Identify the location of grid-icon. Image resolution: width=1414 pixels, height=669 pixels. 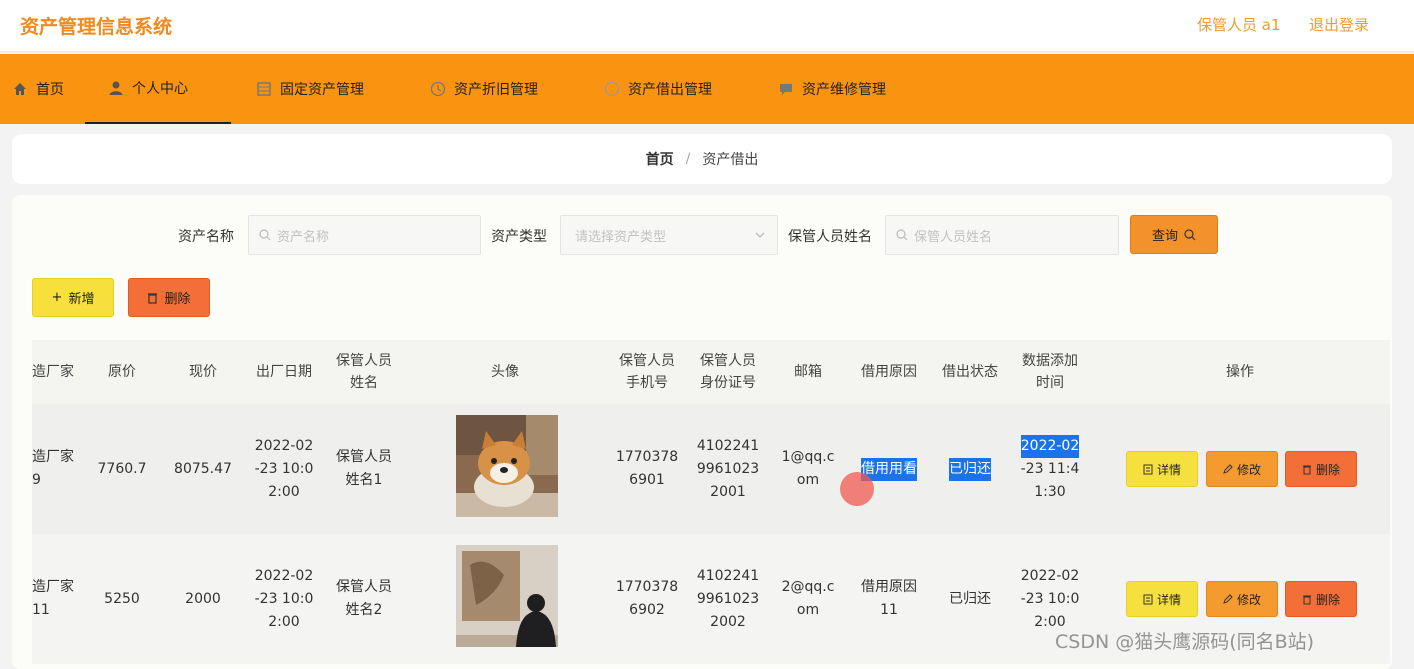
(264, 89).